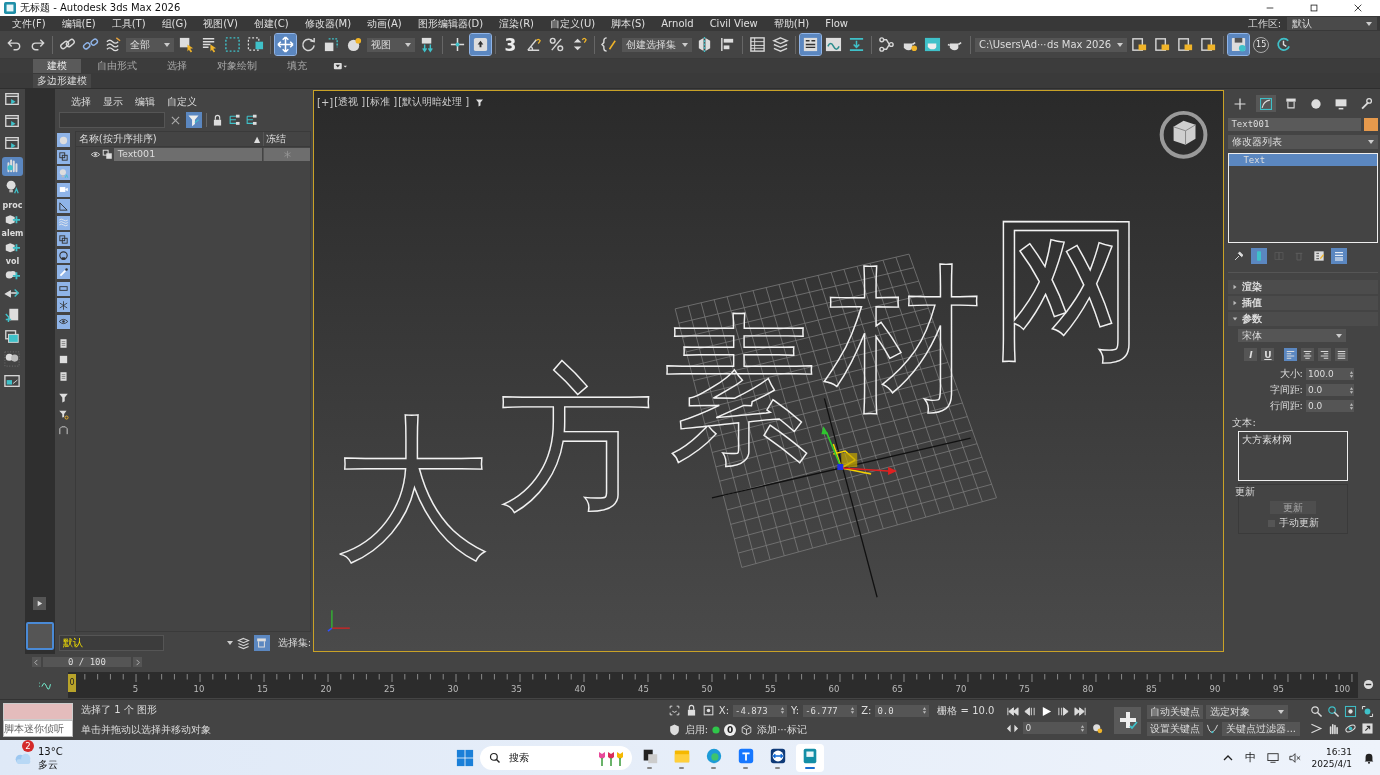  What do you see at coordinates (1024, 688) in the screenshot?
I see `frame-number: 75` at bounding box center [1024, 688].